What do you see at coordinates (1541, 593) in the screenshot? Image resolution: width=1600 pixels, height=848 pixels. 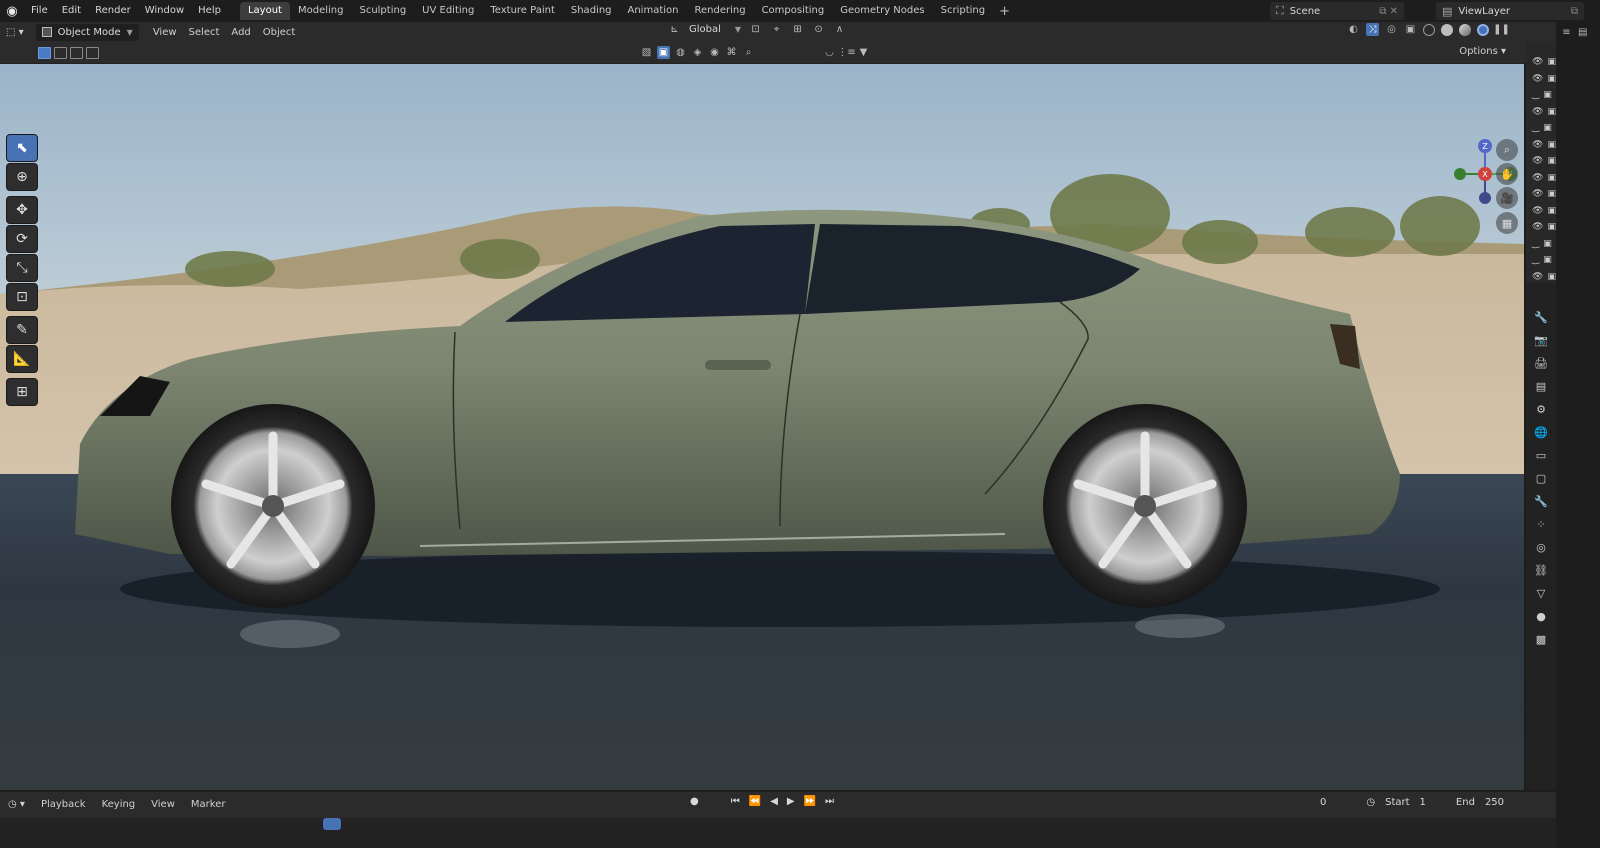 I see `data-properties-icon: ▽` at bounding box center [1541, 593].